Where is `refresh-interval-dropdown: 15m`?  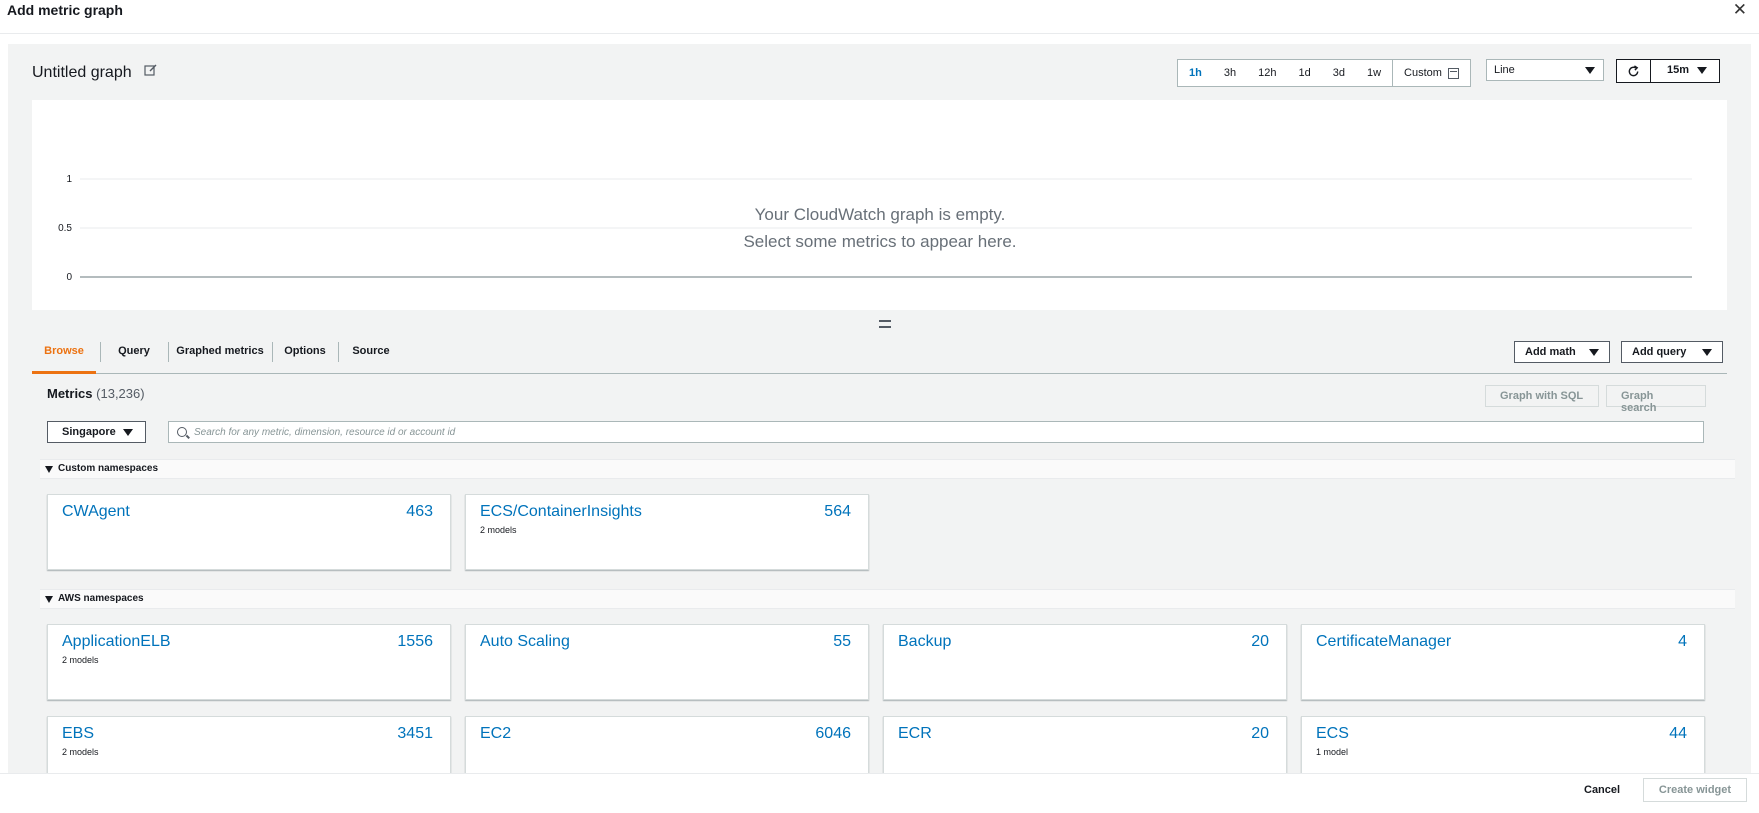 refresh-interval-dropdown: 15m is located at coordinates (1685, 71).